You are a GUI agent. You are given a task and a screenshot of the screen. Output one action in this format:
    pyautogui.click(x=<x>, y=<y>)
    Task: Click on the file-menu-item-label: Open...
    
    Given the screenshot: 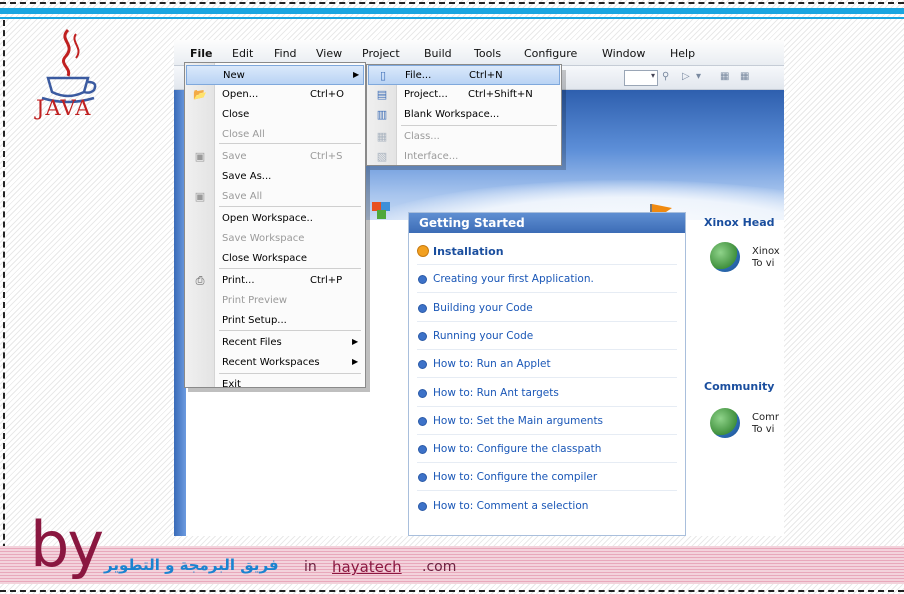 What is the action you would take?
    pyautogui.click(x=240, y=94)
    